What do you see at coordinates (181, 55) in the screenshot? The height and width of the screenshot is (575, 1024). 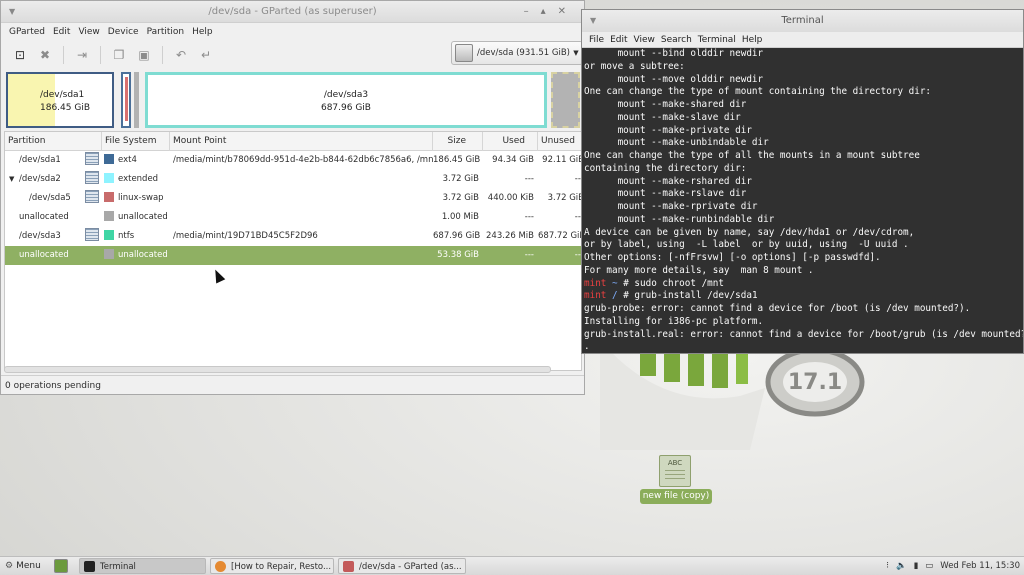 I see `undo-icon: ↶` at bounding box center [181, 55].